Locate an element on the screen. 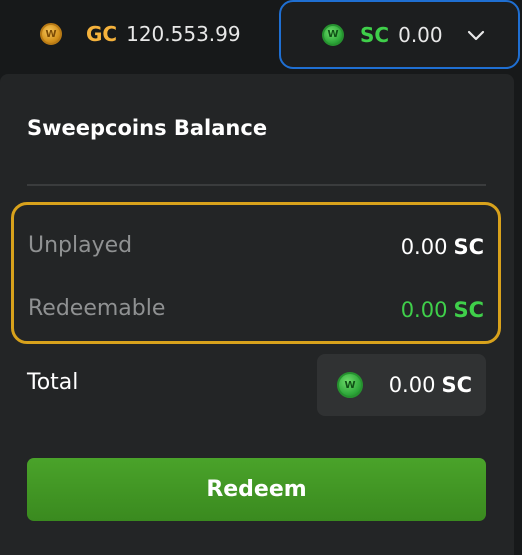 The image size is (522, 555). sc-wallet-dropdown: W SC 0.00 is located at coordinates (399, 34).